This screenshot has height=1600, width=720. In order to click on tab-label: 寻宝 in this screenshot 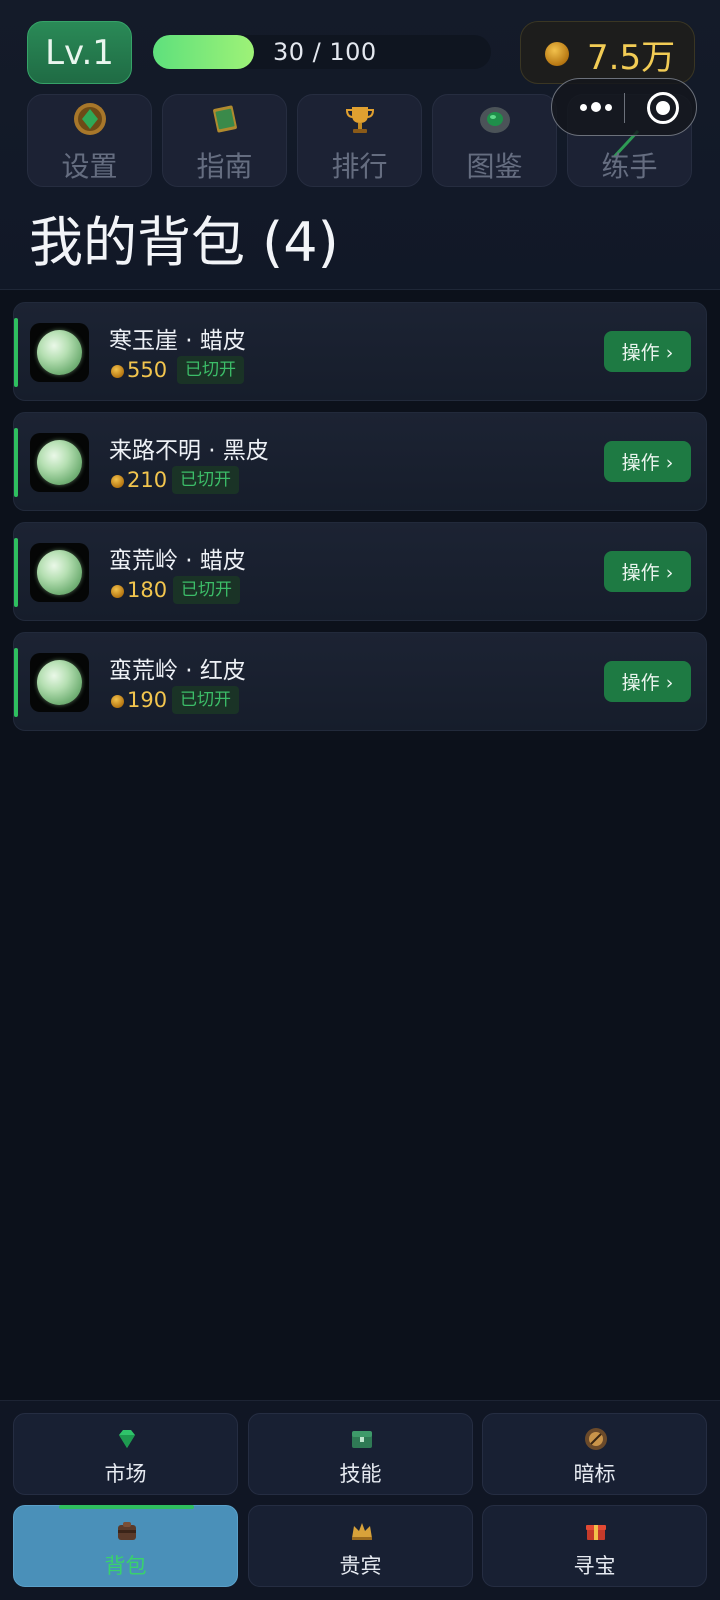, I will do `click(594, 1566)`.